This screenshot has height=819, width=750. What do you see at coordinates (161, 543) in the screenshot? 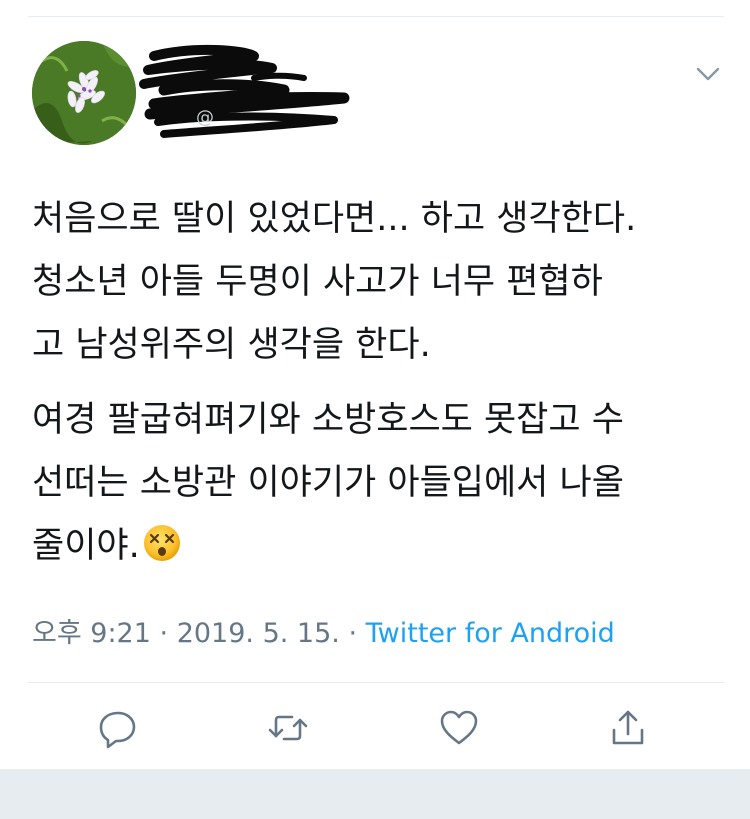
I see `dizzy-face-emoji-icon` at bounding box center [161, 543].